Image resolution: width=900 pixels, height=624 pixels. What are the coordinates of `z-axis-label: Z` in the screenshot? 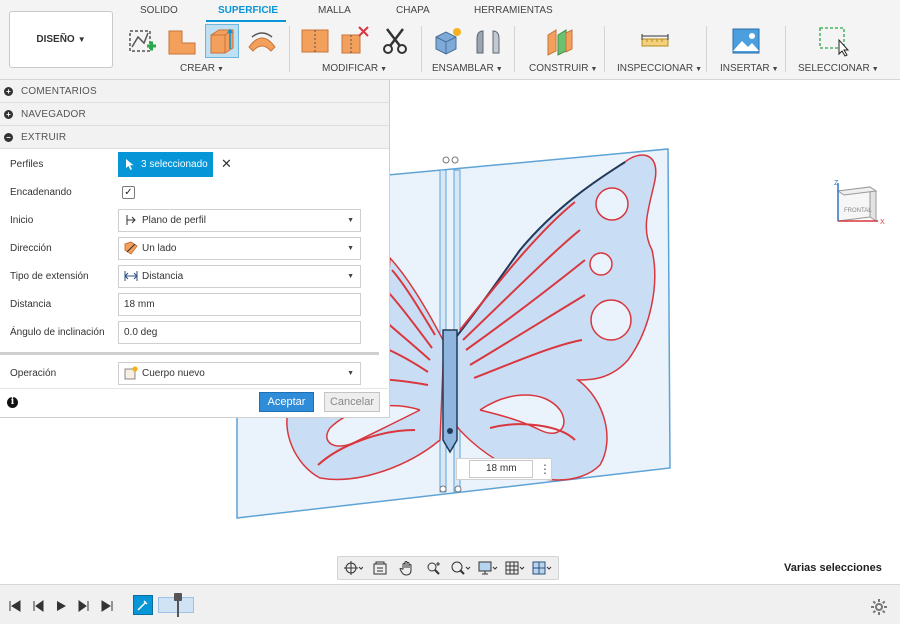 It's located at (836, 183).